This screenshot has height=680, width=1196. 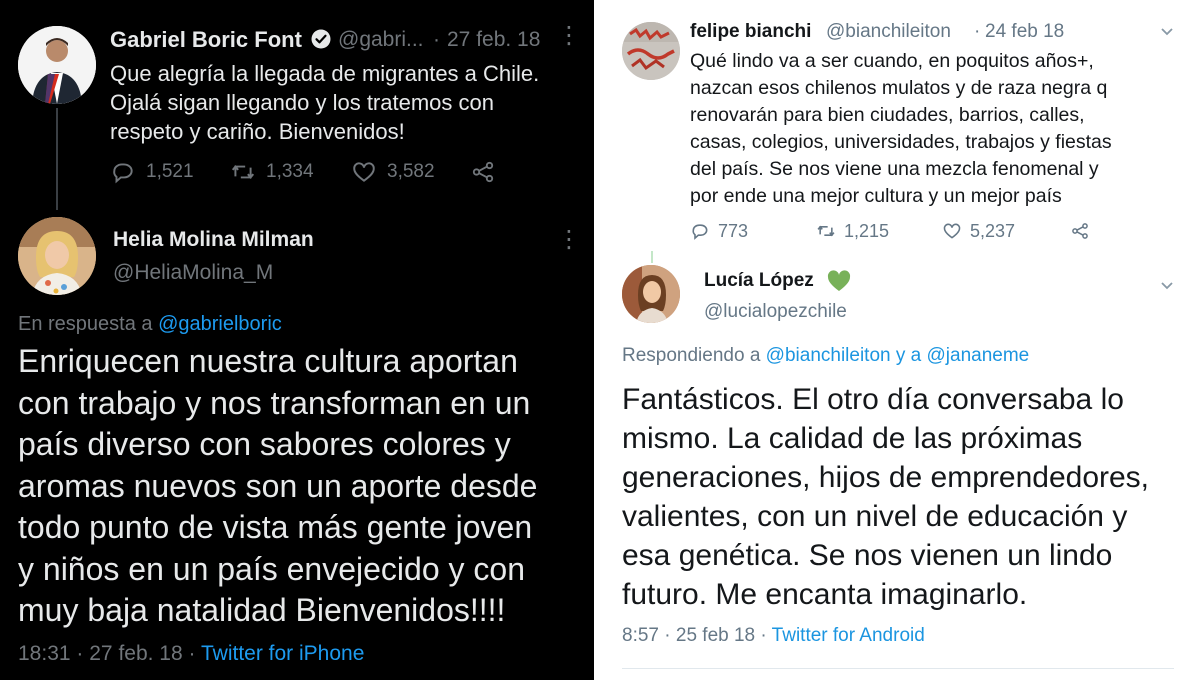 What do you see at coordinates (839, 281) in the screenshot?
I see `green-heart-icon` at bounding box center [839, 281].